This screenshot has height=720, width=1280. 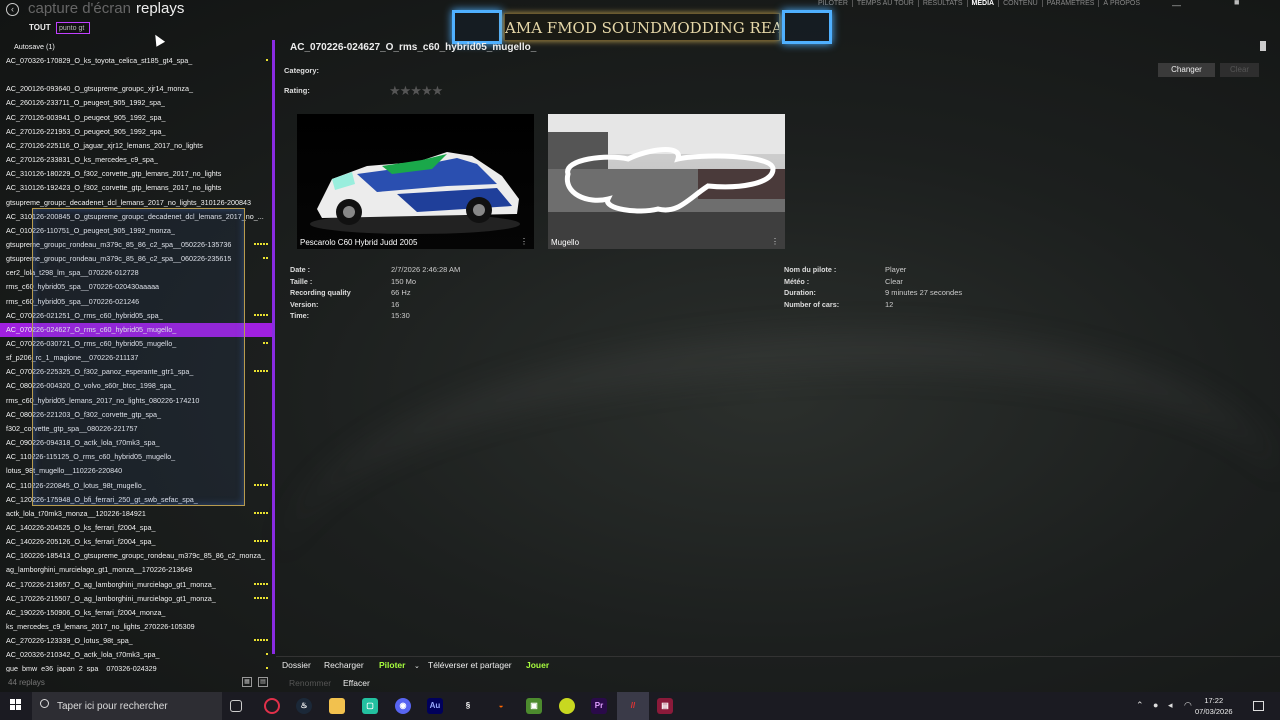 What do you see at coordinates (401, 292) in the screenshot?
I see `info-value: 66 Hz` at bounding box center [401, 292].